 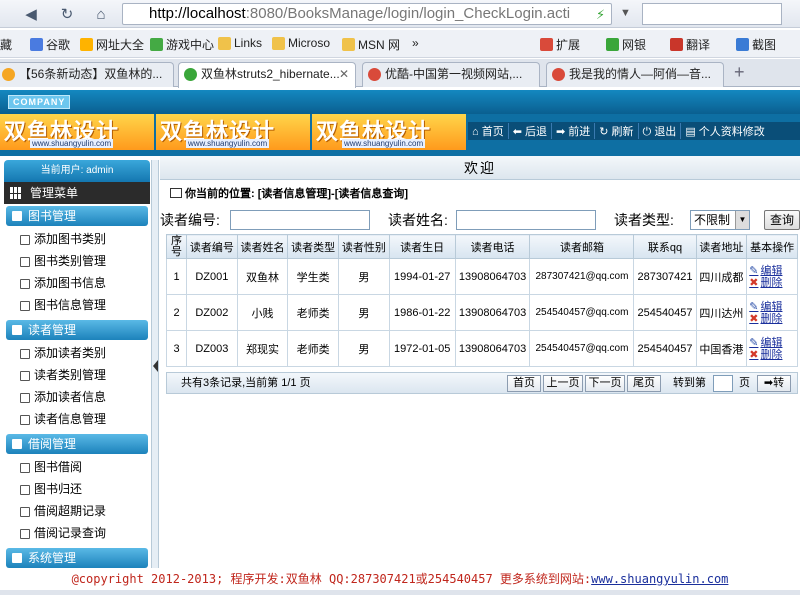 What do you see at coordinates (112, 44) in the screenshot?
I see `bookmark-item: 网址大全` at bounding box center [112, 44].